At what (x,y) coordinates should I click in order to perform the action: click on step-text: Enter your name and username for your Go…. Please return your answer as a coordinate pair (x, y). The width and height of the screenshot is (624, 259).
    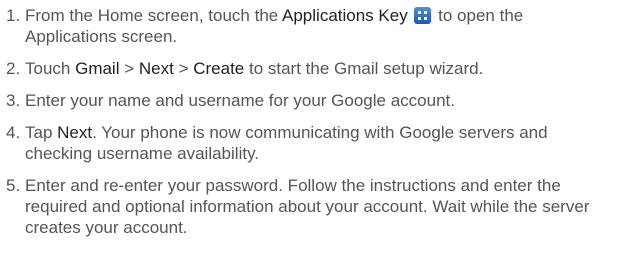
    Looking at the image, I should click on (240, 100).